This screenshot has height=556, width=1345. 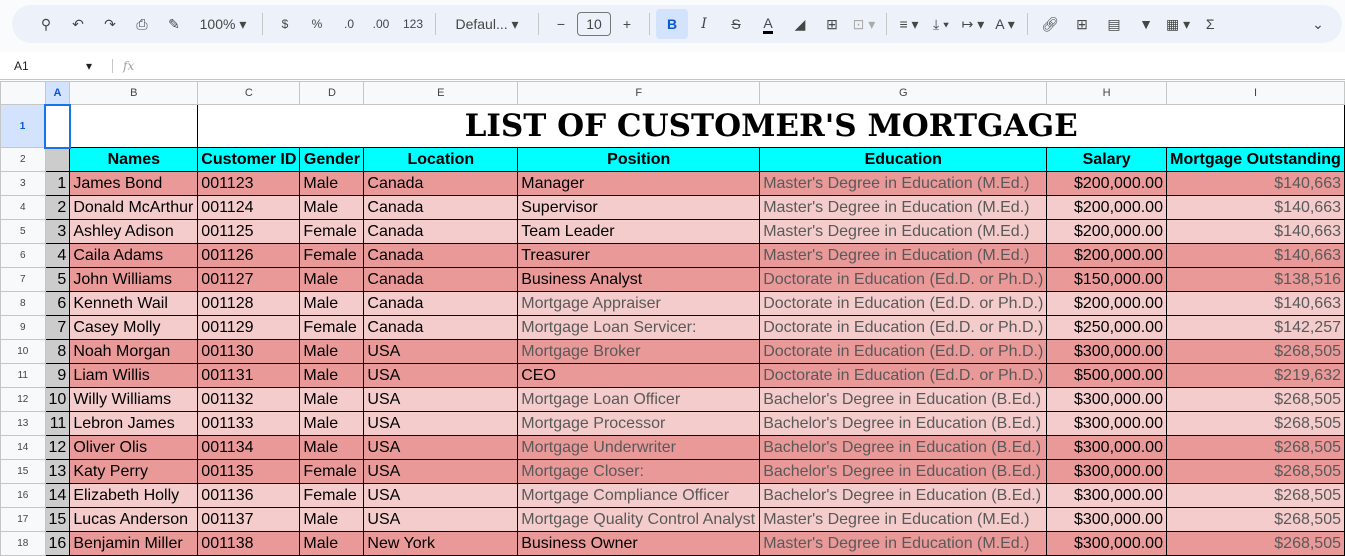 I want to click on name-cell: Liam Willis, so click(x=134, y=375).